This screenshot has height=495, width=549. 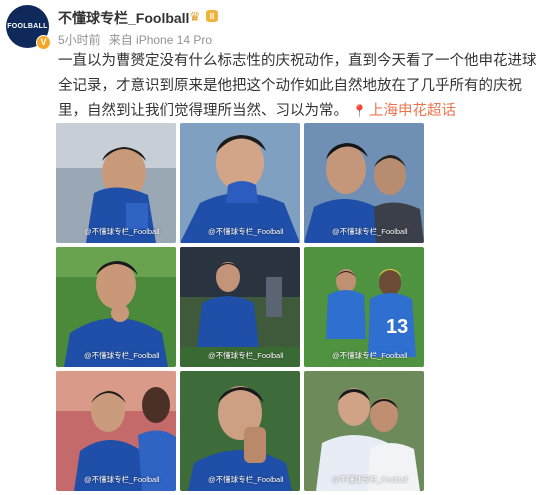 What do you see at coordinates (359, 111) in the screenshot?
I see `location-pin-icon: 📍` at bounding box center [359, 111].